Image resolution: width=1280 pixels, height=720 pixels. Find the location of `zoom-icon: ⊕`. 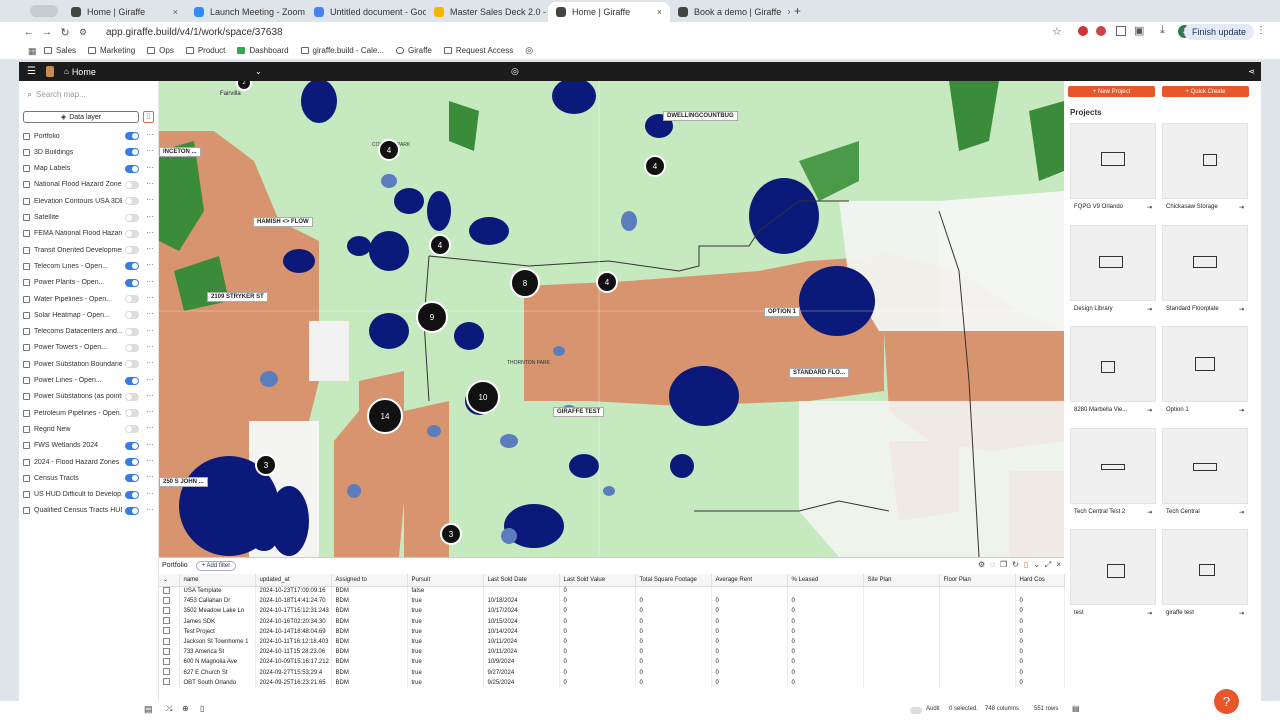

zoom-icon: ⊕ is located at coordinates (185, 708).